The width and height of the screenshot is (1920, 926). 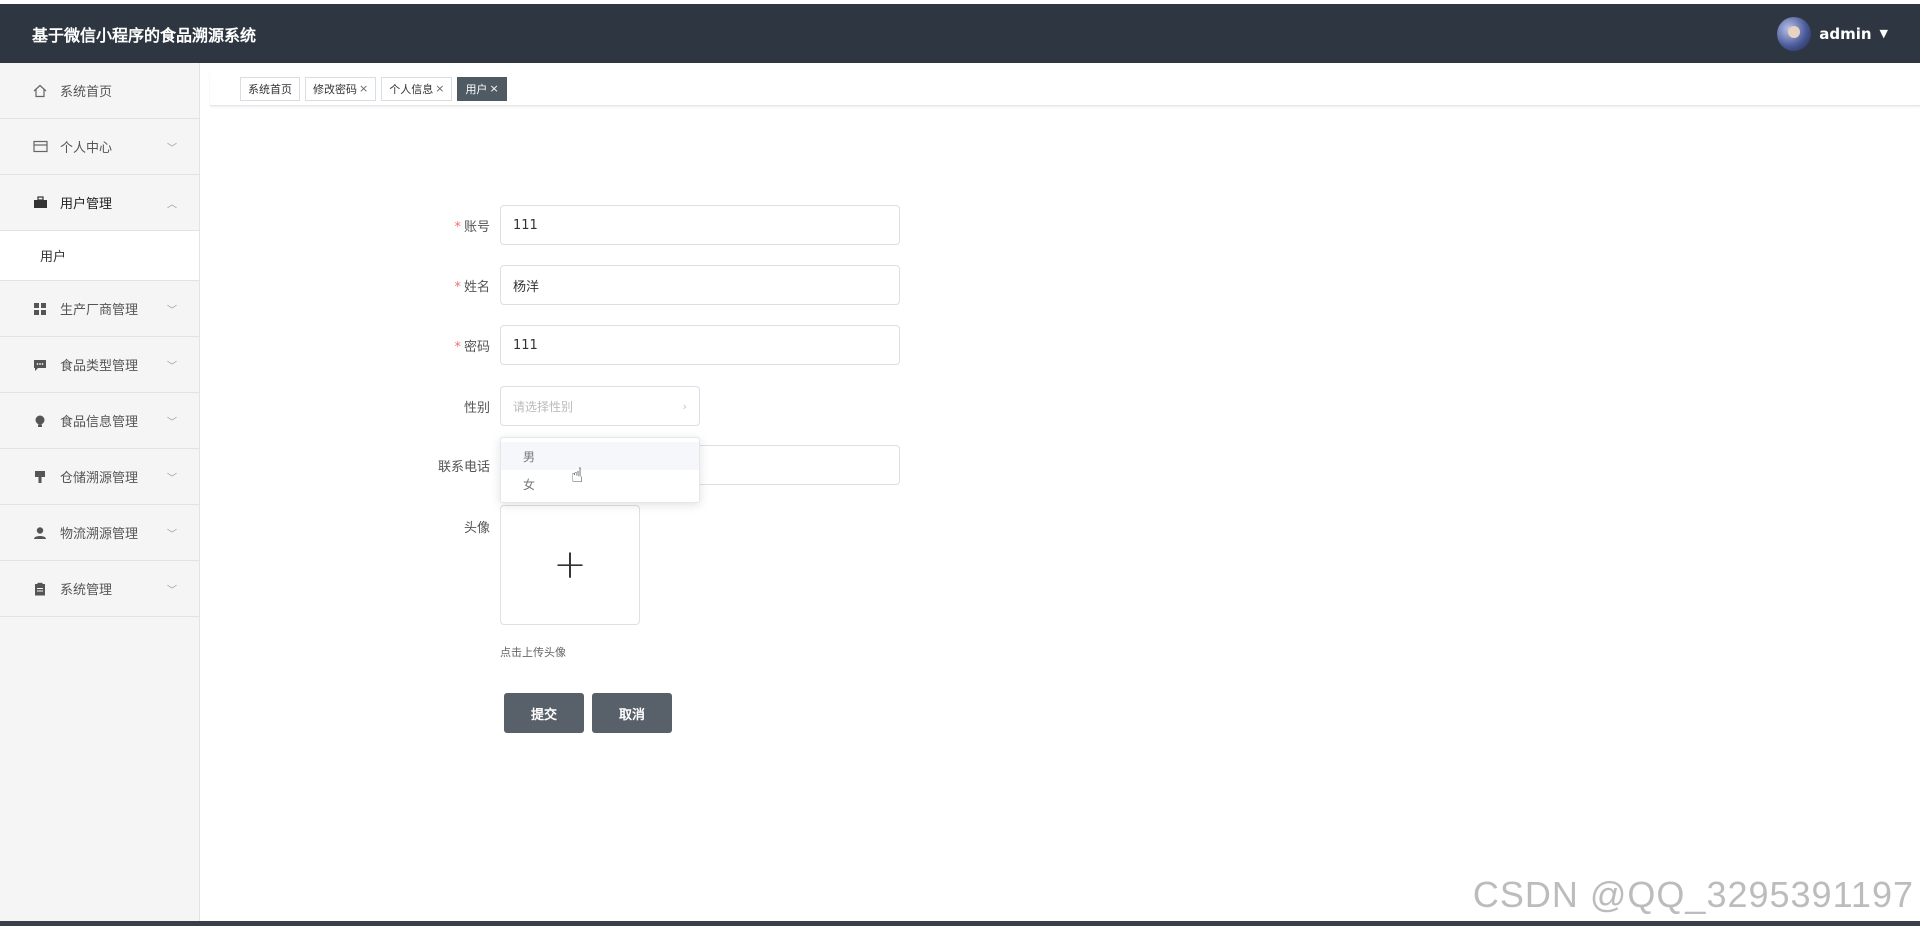 I want to click on sidebar-item-food-info: 食品信息管理 ﹀, so click(x=99, y=421).